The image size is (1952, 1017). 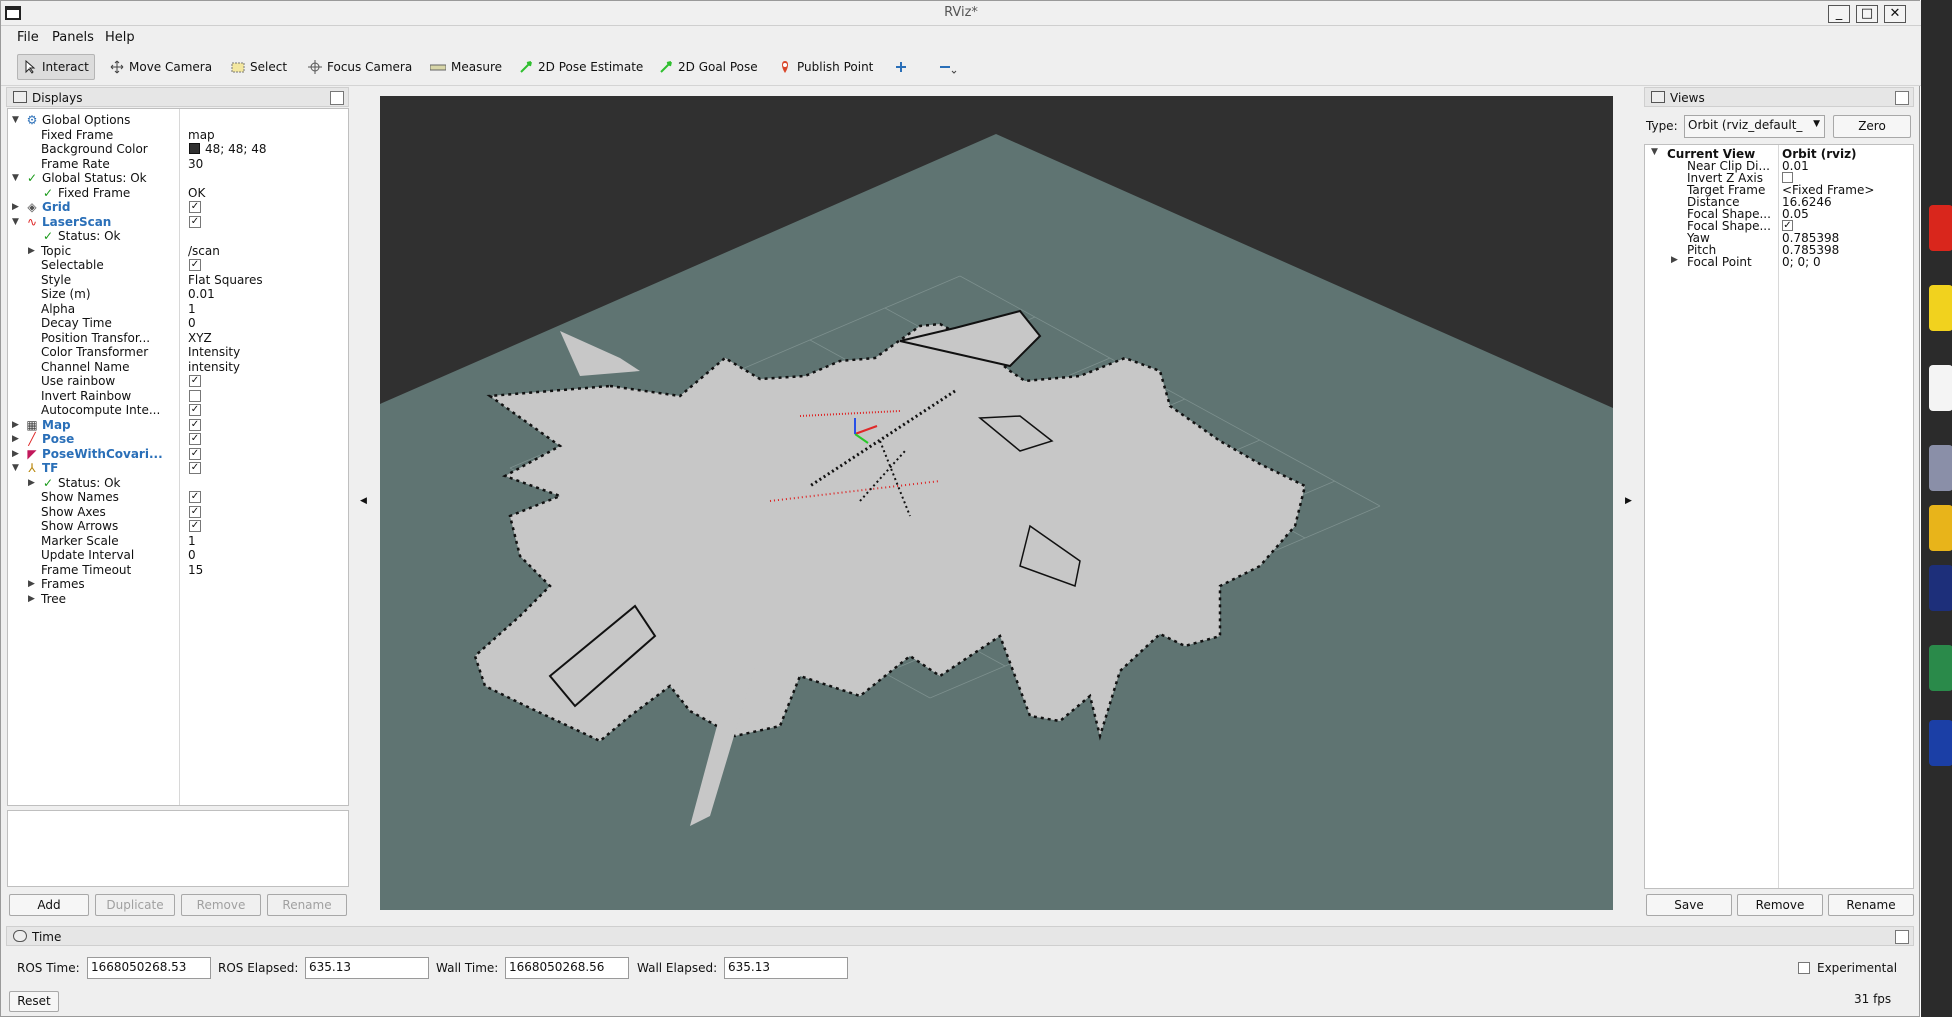 I want to click on tool-label: Measure, so click(x=476, y=67).